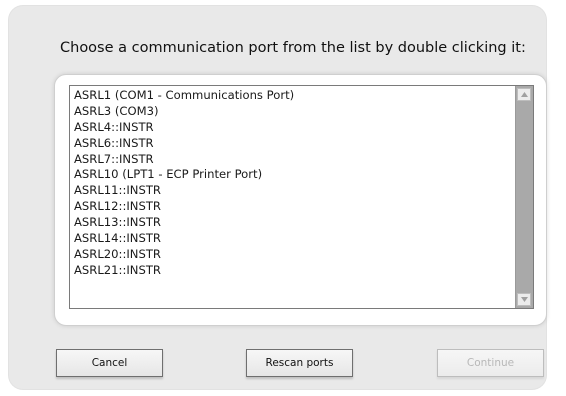  Describe the element at coordinates (295, 96) in the screenshot. I see `port-list-item: ASRL1 (COM1 - Communications Port)` at that location.